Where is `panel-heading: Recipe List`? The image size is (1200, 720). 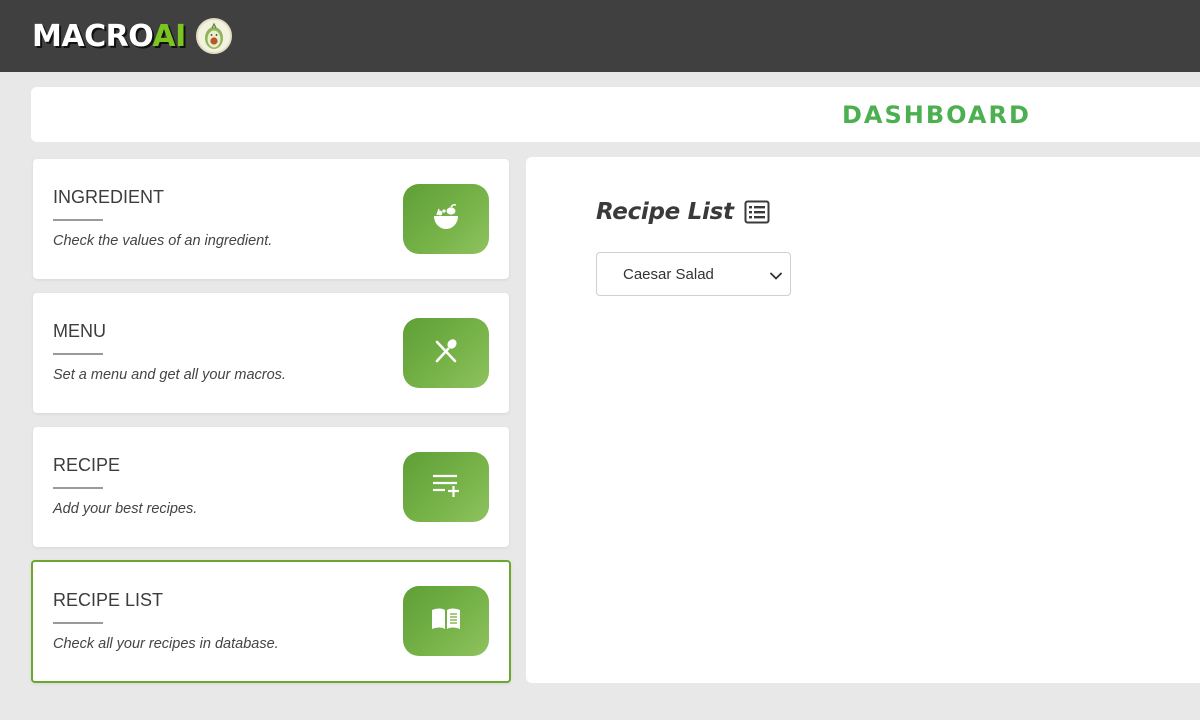
panel-heading: Recipe List is located at coordinates (683, 212).